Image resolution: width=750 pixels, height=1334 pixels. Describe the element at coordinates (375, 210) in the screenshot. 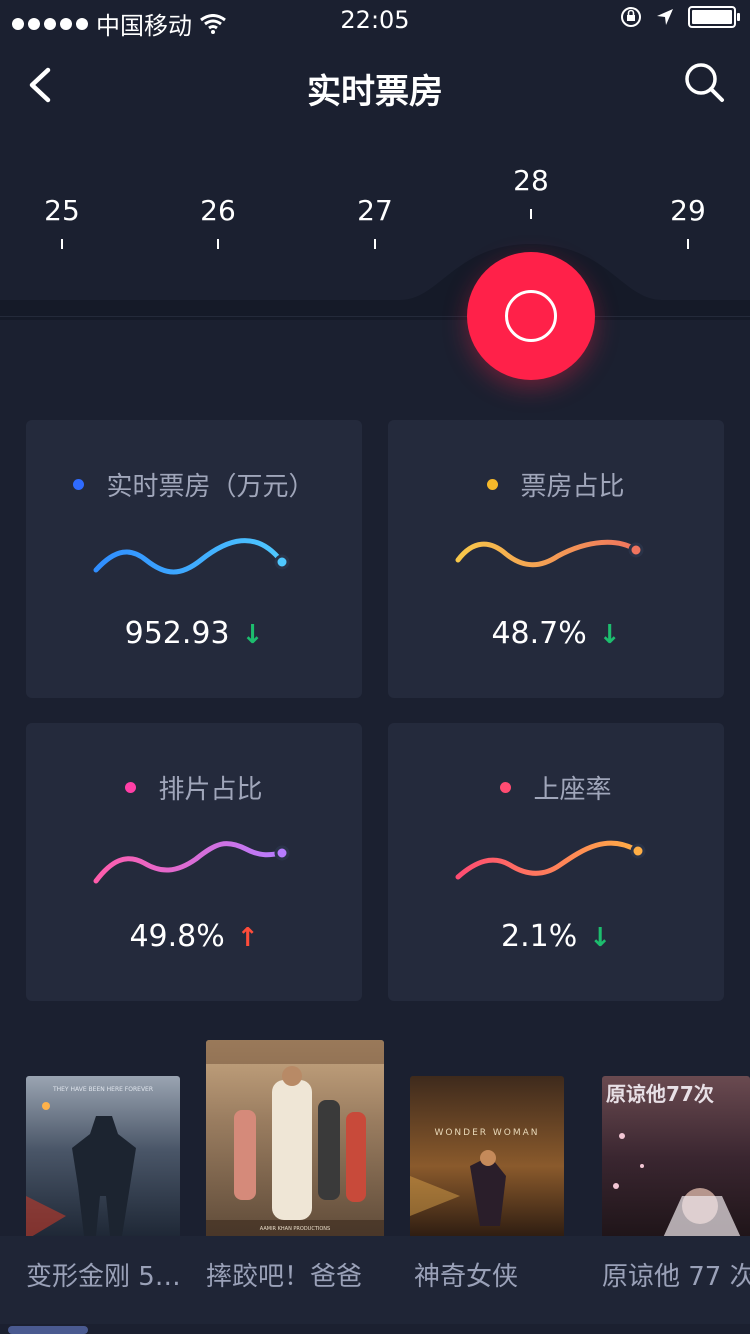

I see `date-label: 27` at that location.